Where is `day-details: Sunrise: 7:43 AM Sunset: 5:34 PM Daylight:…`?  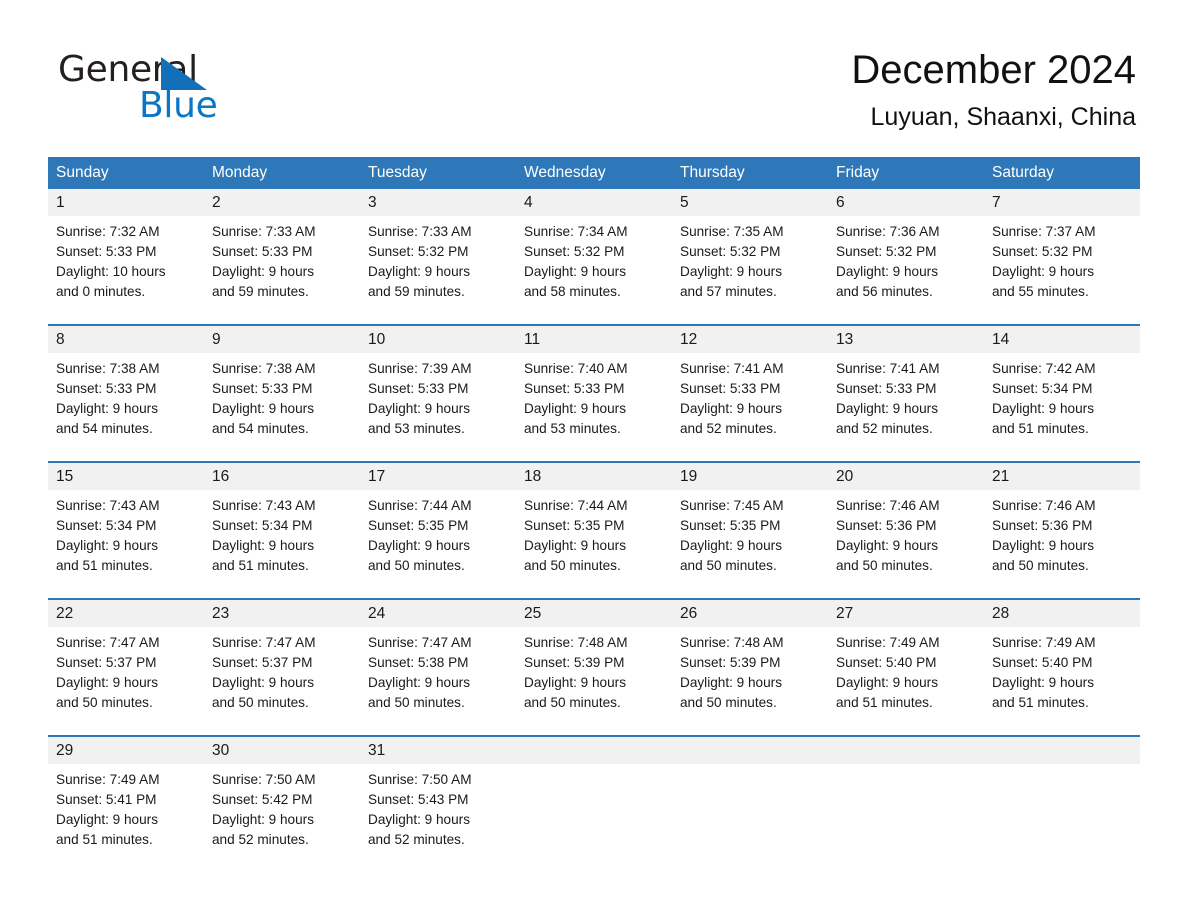 day-details: Sunrise: 7:43 AM Sunset: 5:34 PM Daylight:… is located at coordinates (126, 539).